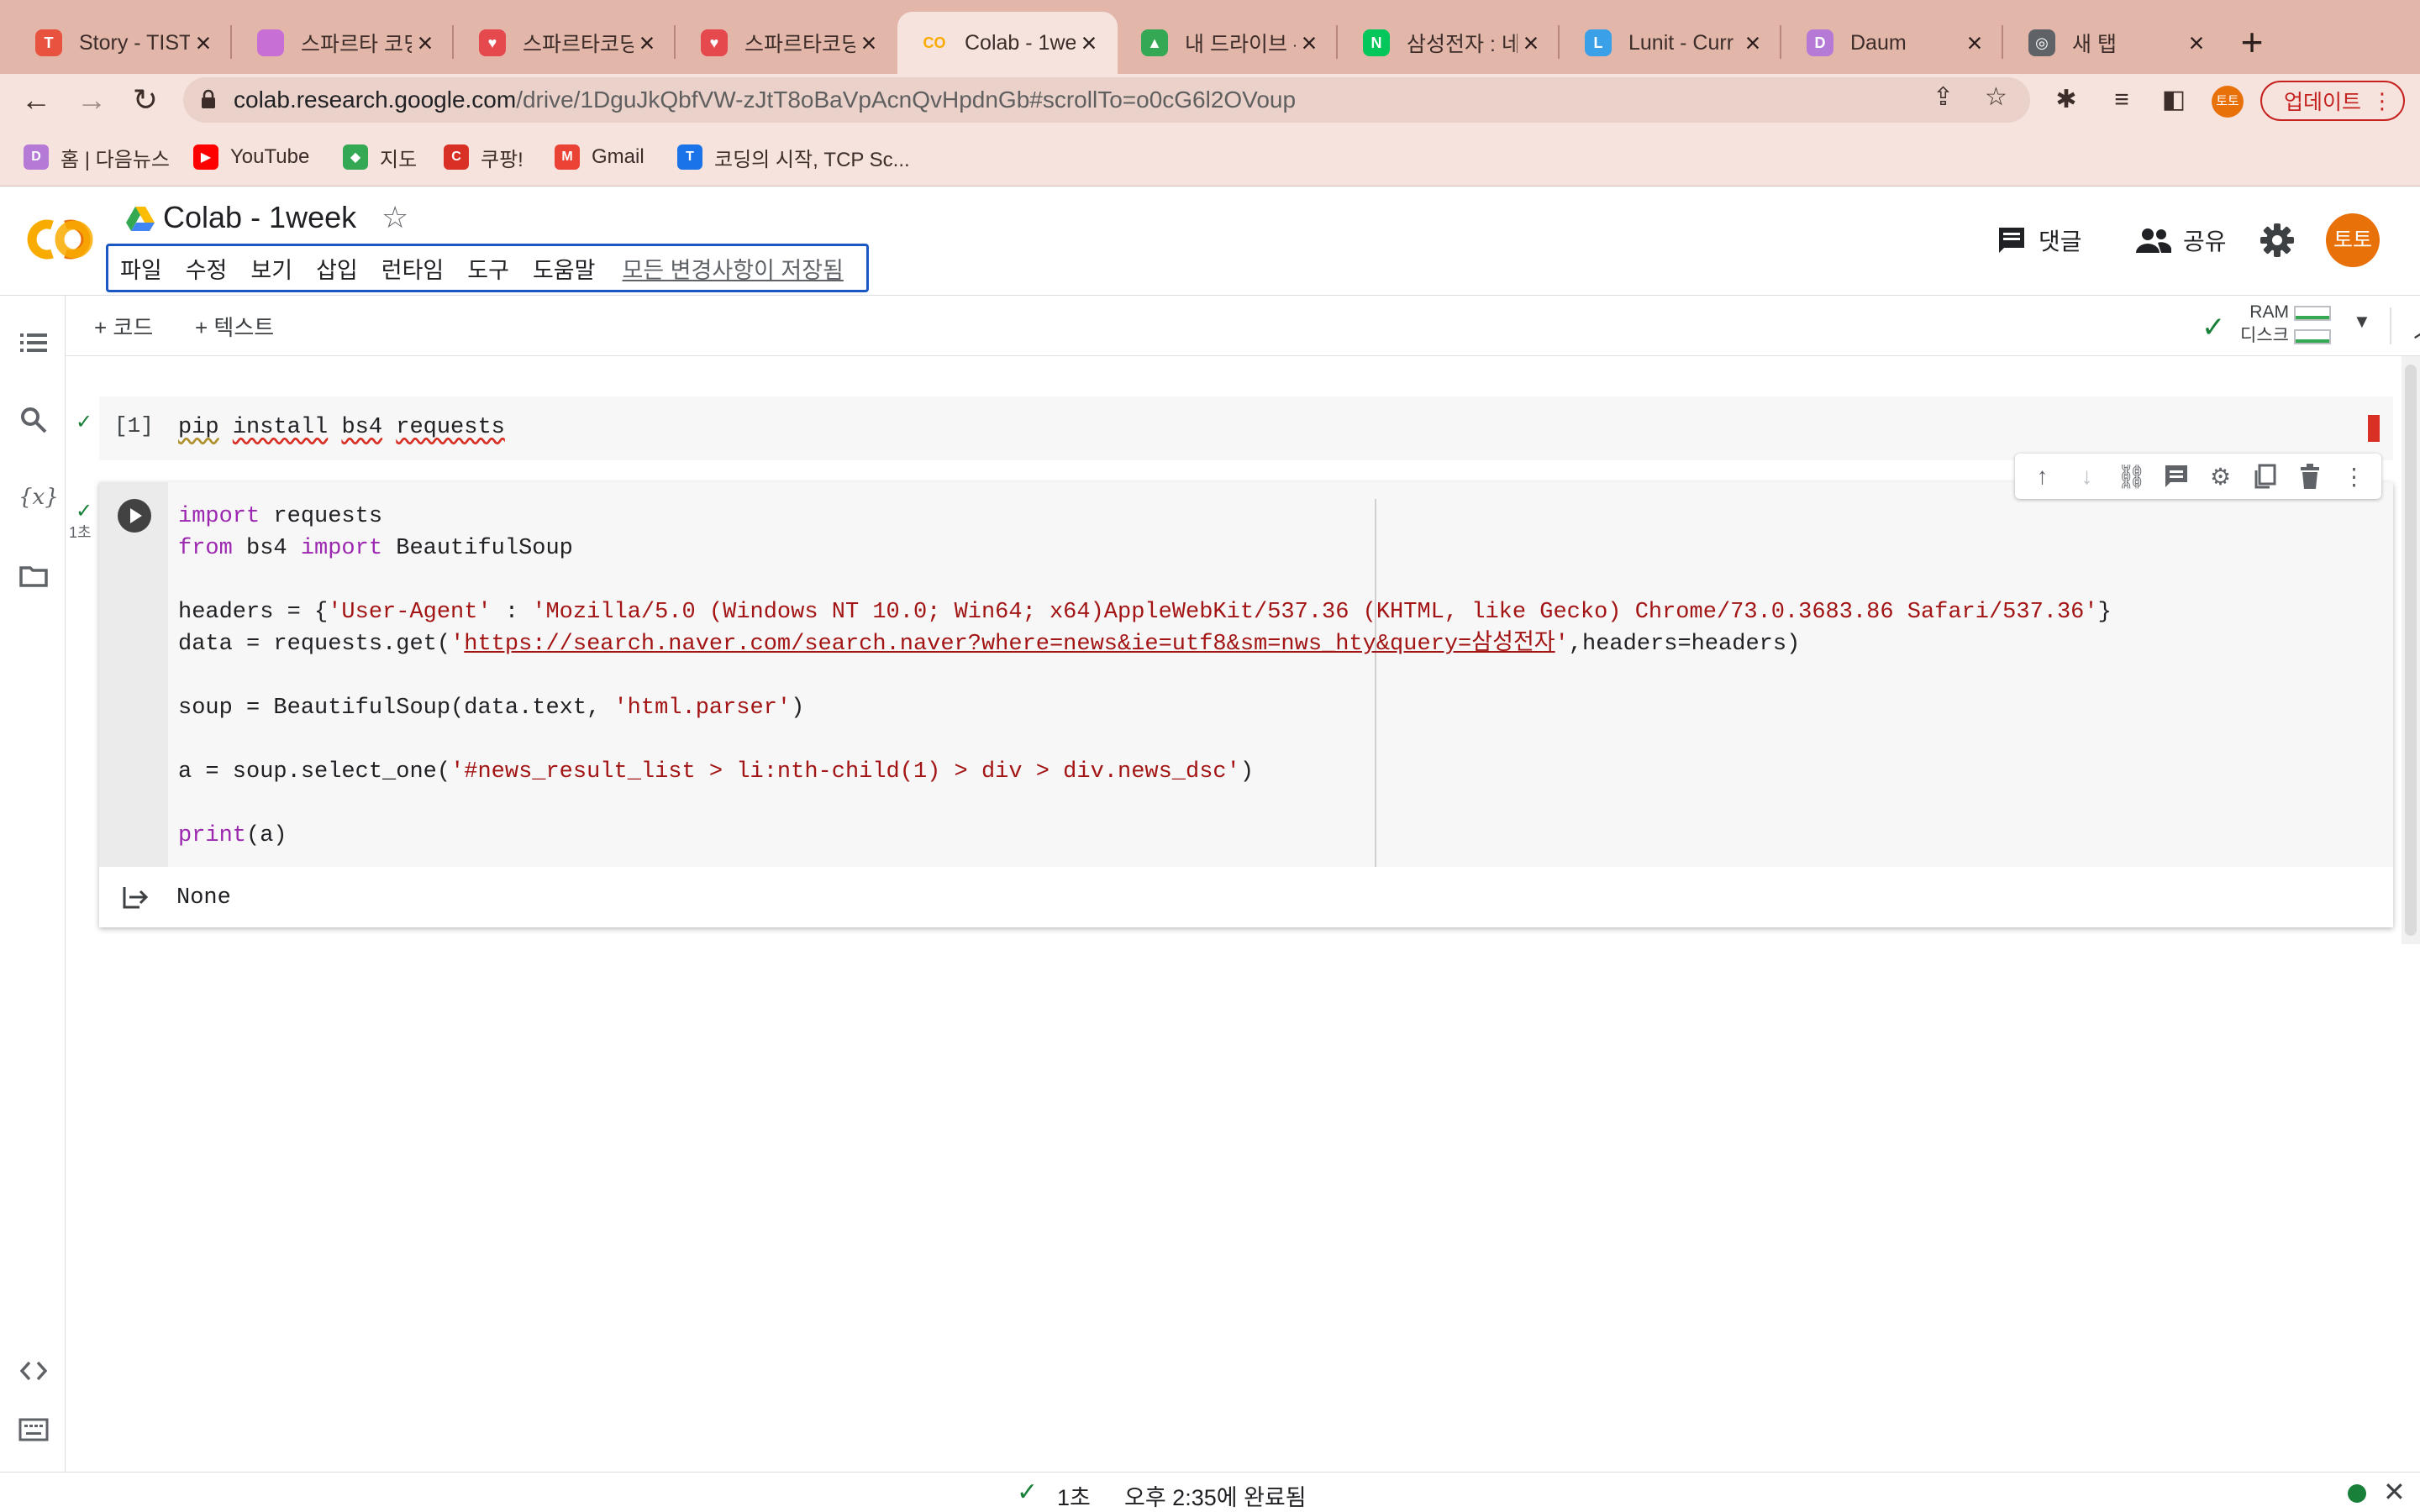  I want to click on scrollbar-thumb, so click(2411, 650).